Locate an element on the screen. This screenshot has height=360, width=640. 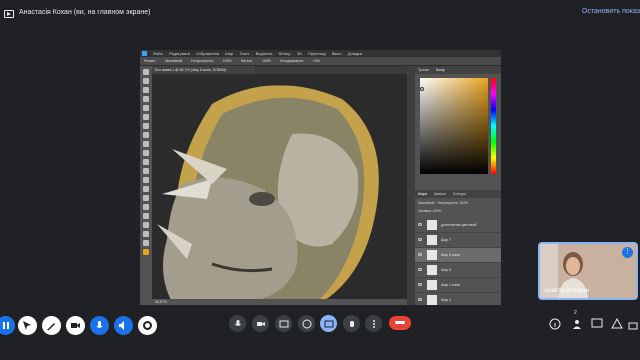
hand-tool-icon is located at coordinates (146, 234).